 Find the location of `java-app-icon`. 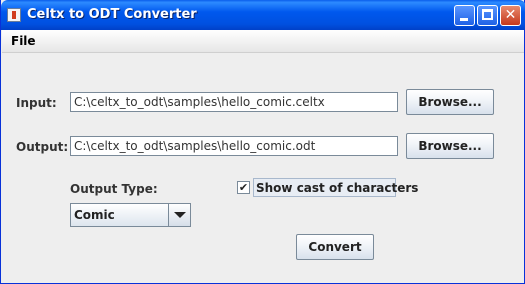

java-app-icon is located at coordinates (14, 15).